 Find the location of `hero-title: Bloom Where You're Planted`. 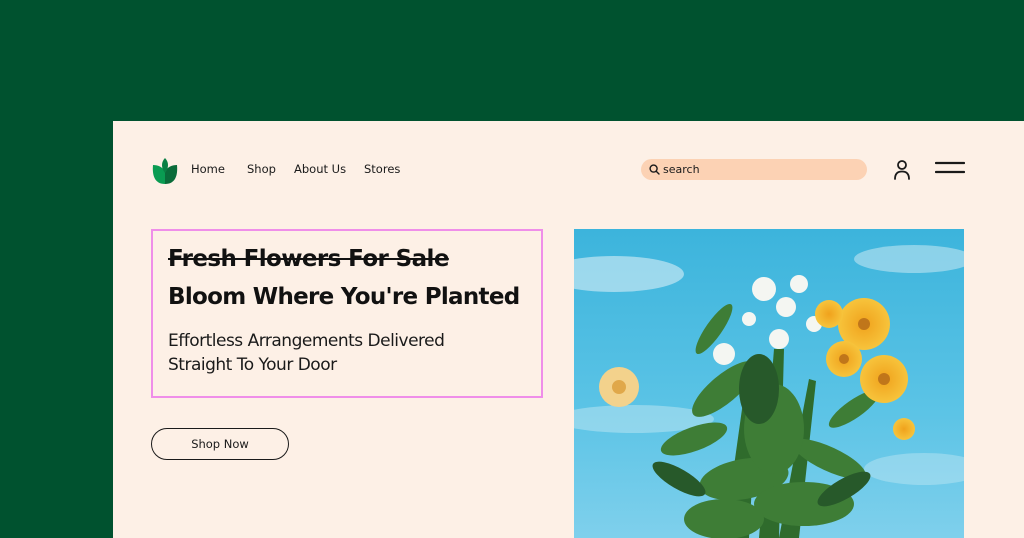

hero-title: Bloom Where You're Planted is located at coordinates (344, 297).